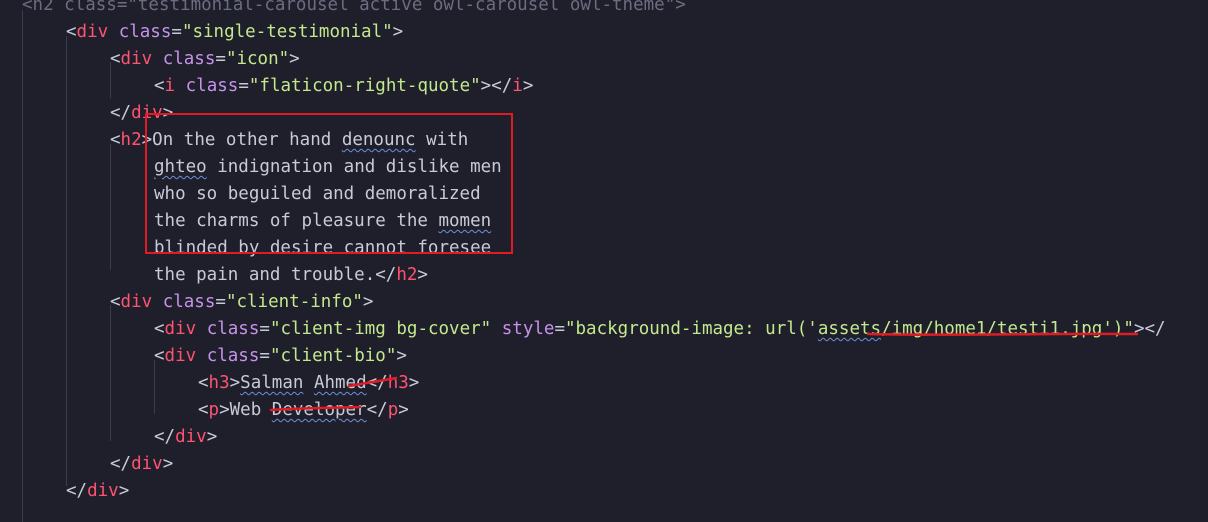  Describe the element at coordinates (1002, 334) in the screenshot. I see `underline-assets-path` at that location.